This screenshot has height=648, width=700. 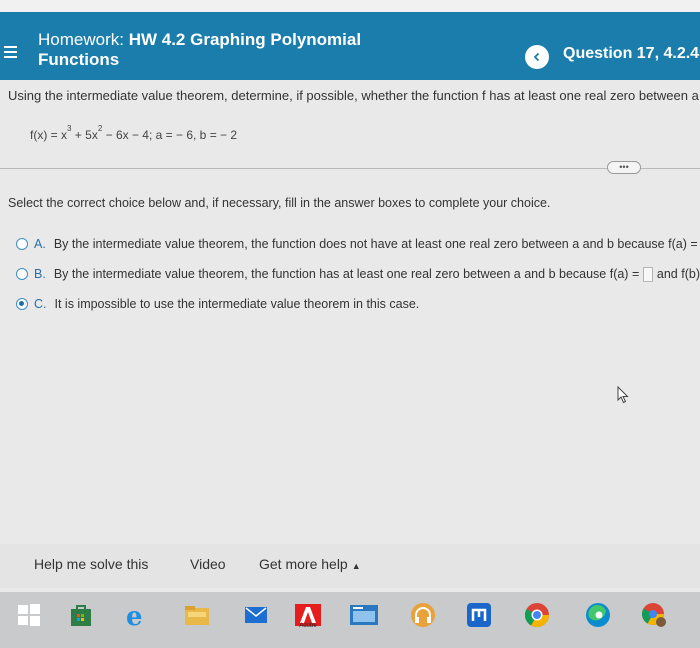 I want to click on chrome-profile-icon, so click(x=654, y=615).